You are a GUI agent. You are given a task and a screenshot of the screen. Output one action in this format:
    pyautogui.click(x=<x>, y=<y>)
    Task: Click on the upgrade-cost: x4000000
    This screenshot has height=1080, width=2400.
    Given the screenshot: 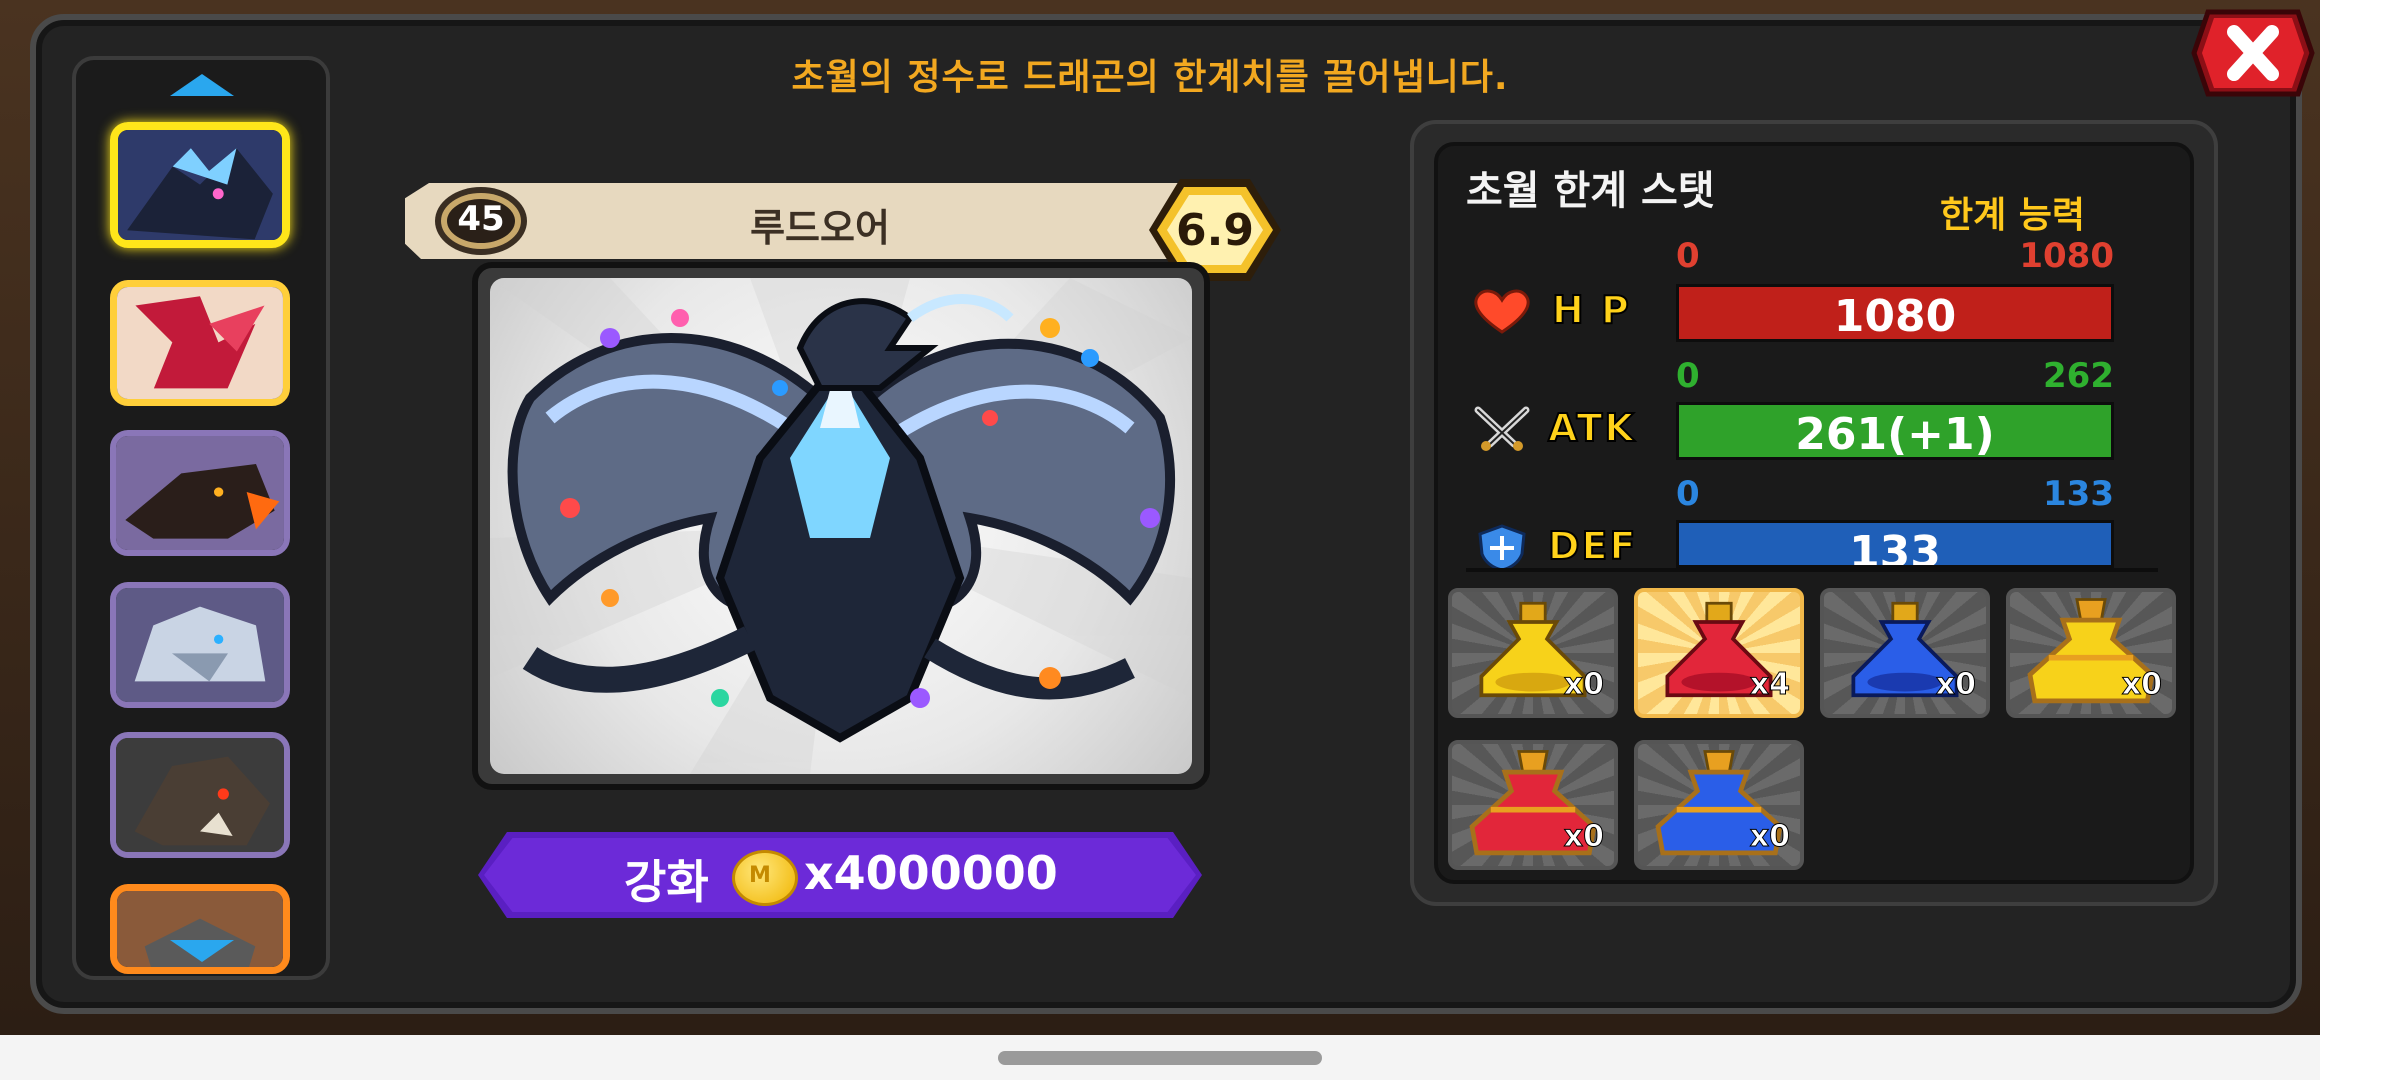 What is the action you would take?
    pyautogui.click(x=931, y=873)
    